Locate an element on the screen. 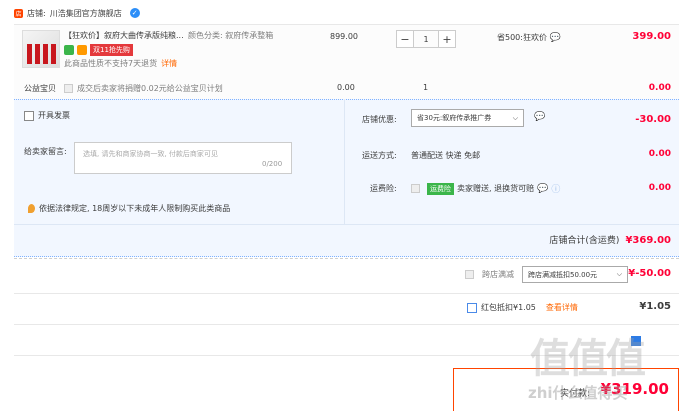 The width and height of the screenshot is (679, 411). invoice-checkbox is located at coordinates (29, 115).